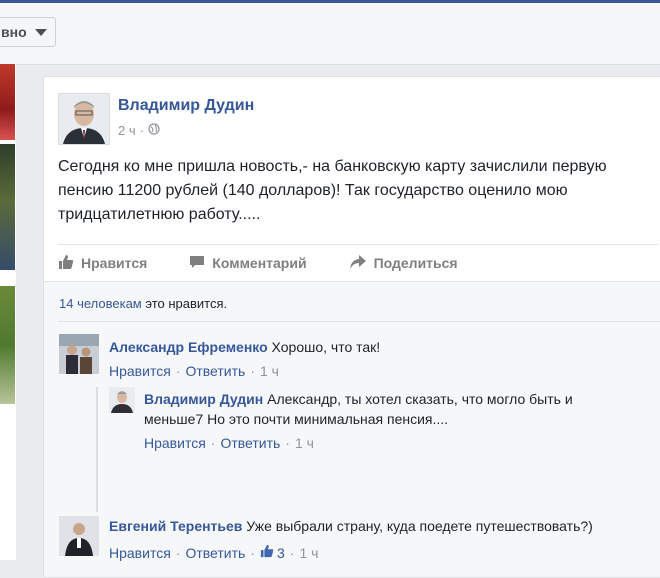 Image resolution: width=660 pixels, height=578 pixels. Describe the element at coordinates (41, 32) in the screenshot. I see `caret-down-icon` at that location.